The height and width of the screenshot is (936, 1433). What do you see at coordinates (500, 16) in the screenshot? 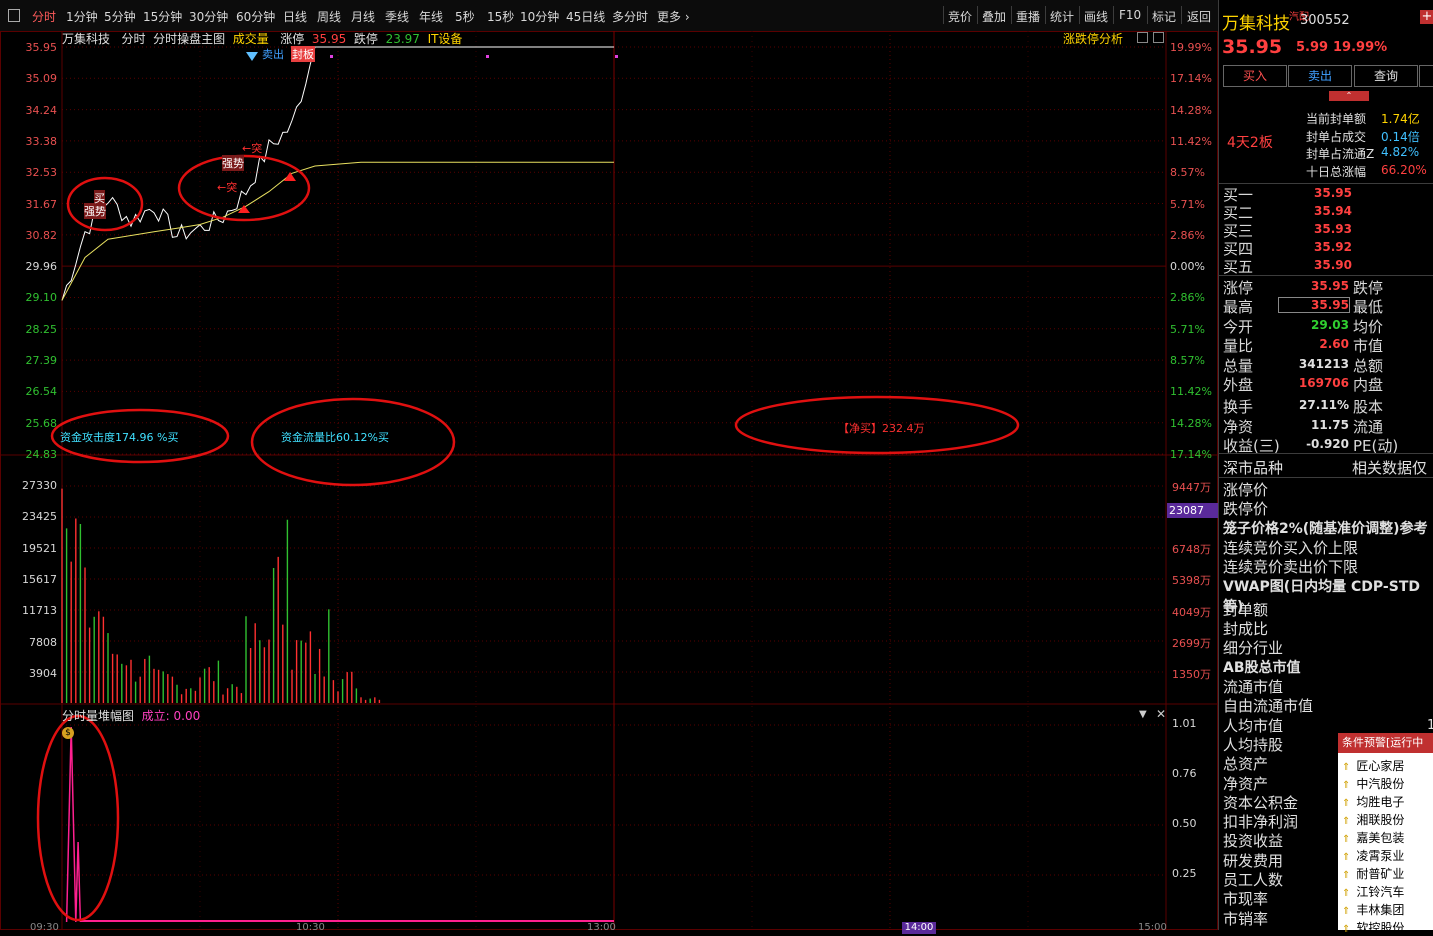
I see `tab-15sec: 15秒` at bounding box center [500, 16].